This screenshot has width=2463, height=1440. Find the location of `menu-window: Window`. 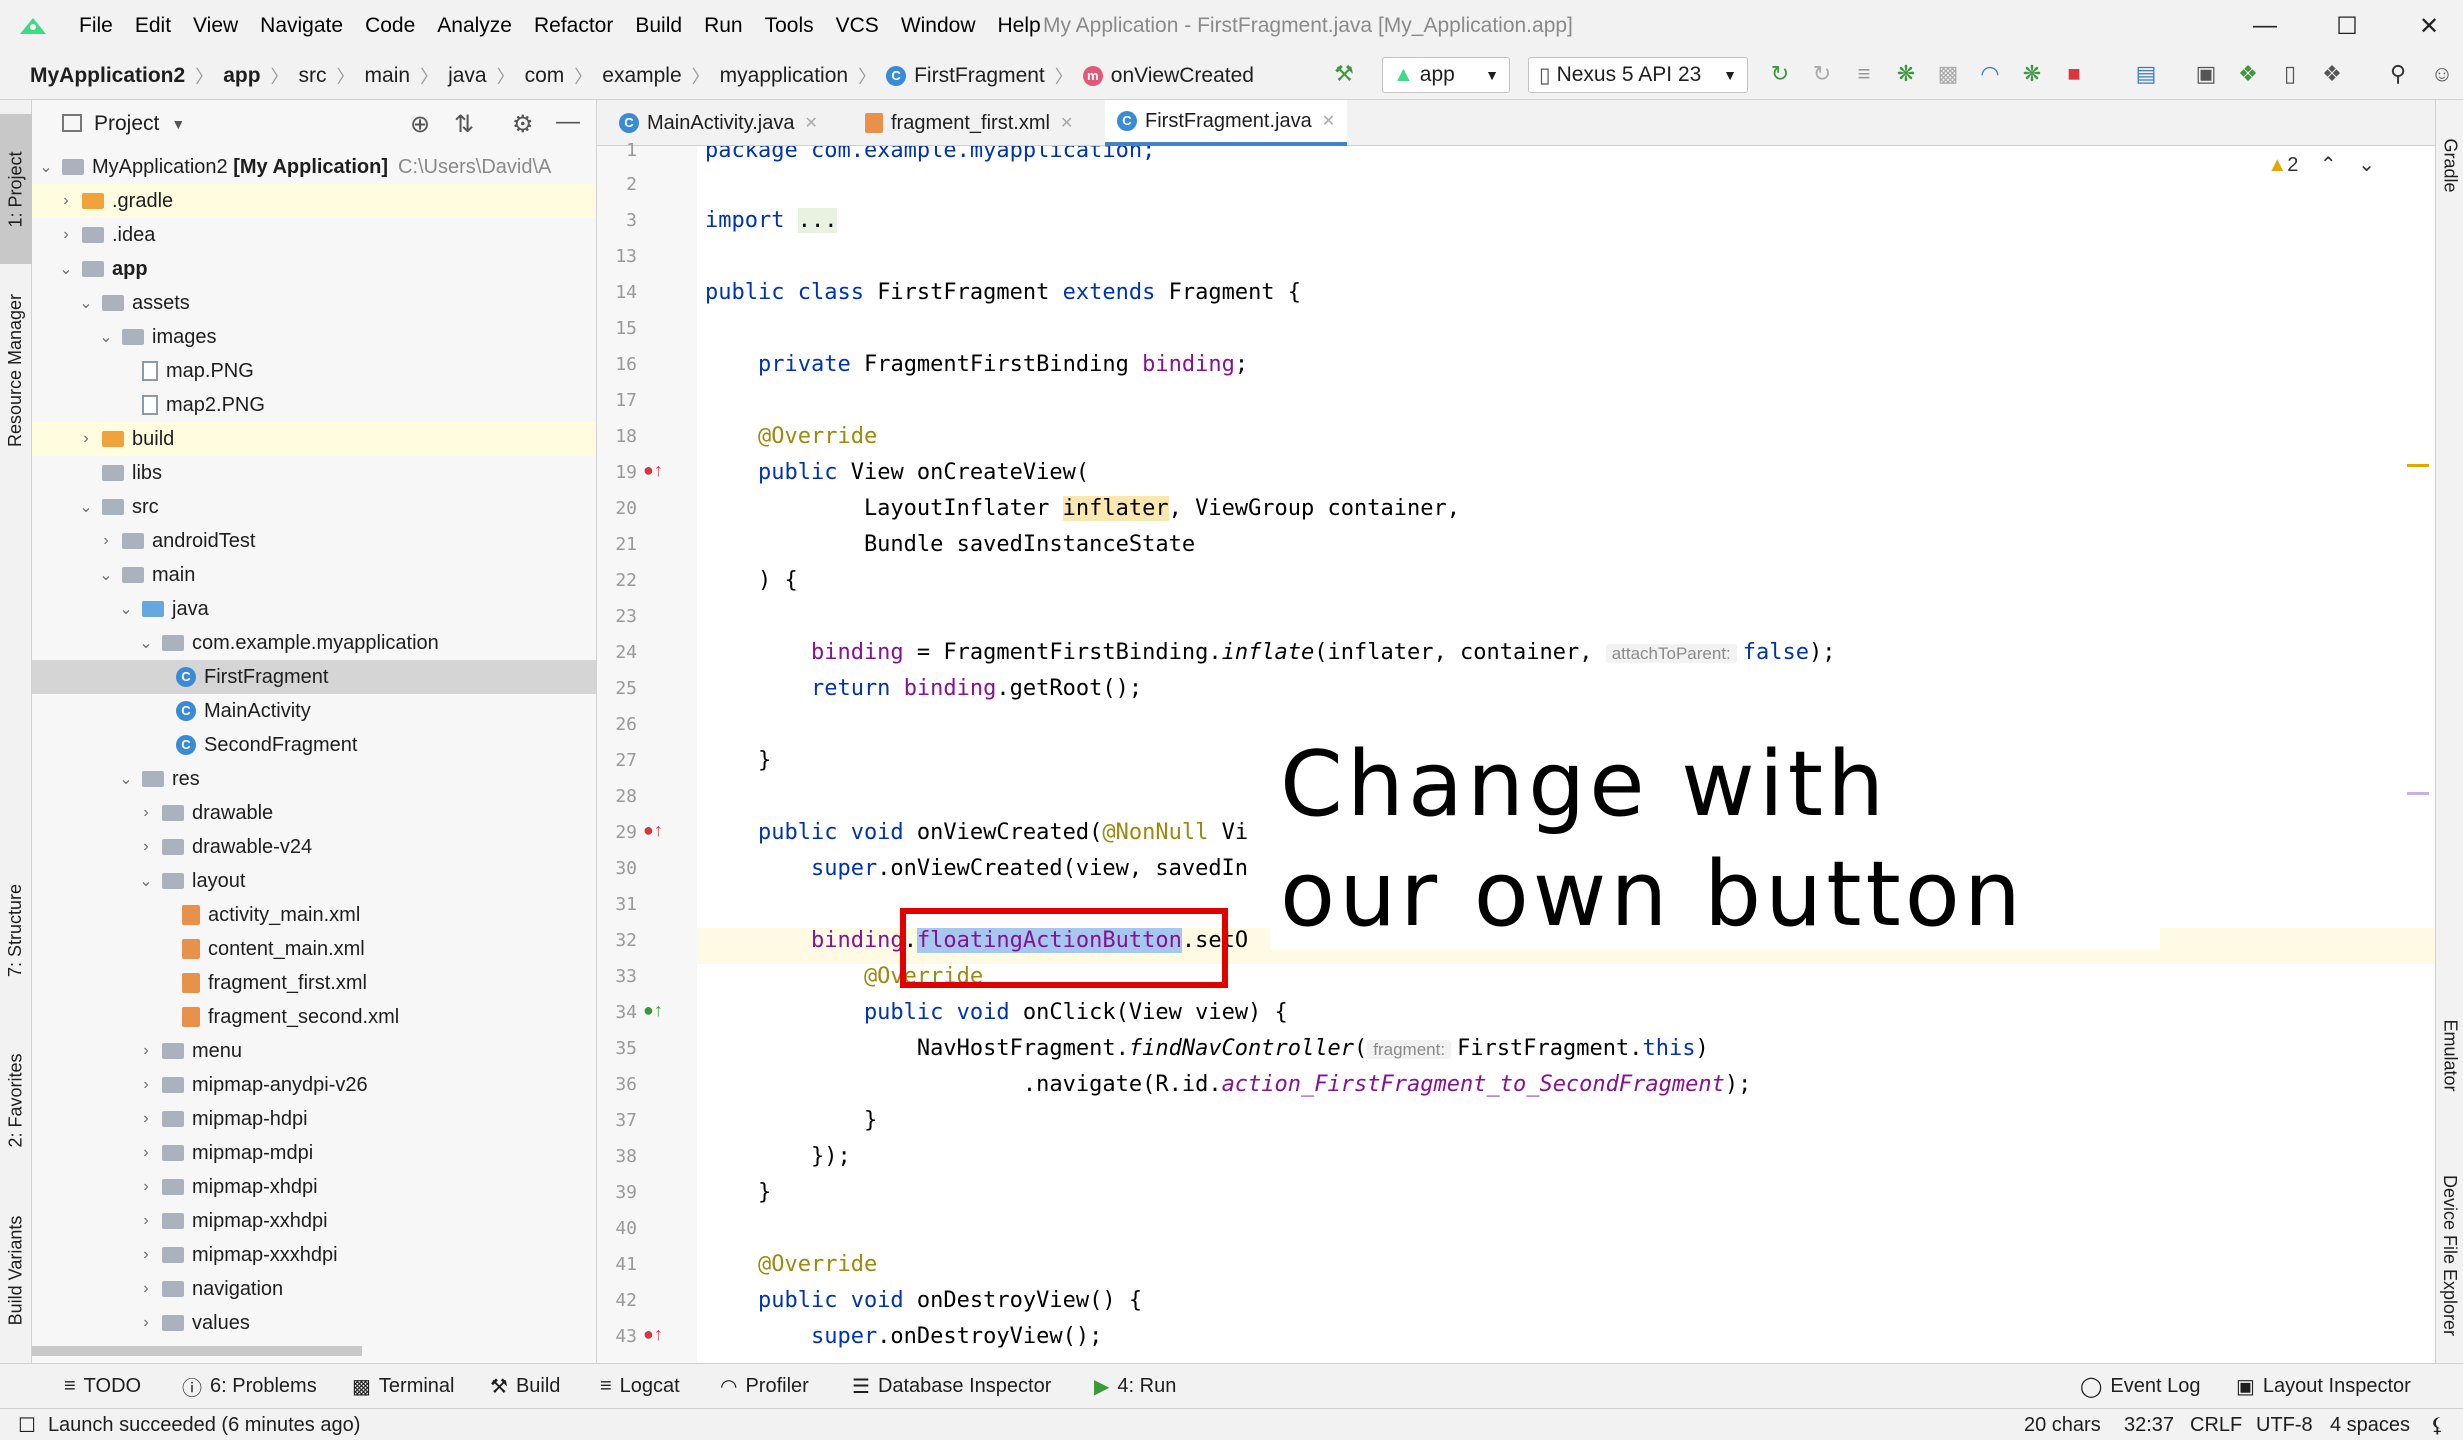

menu-window: Window is located at coordinates (938, 26).